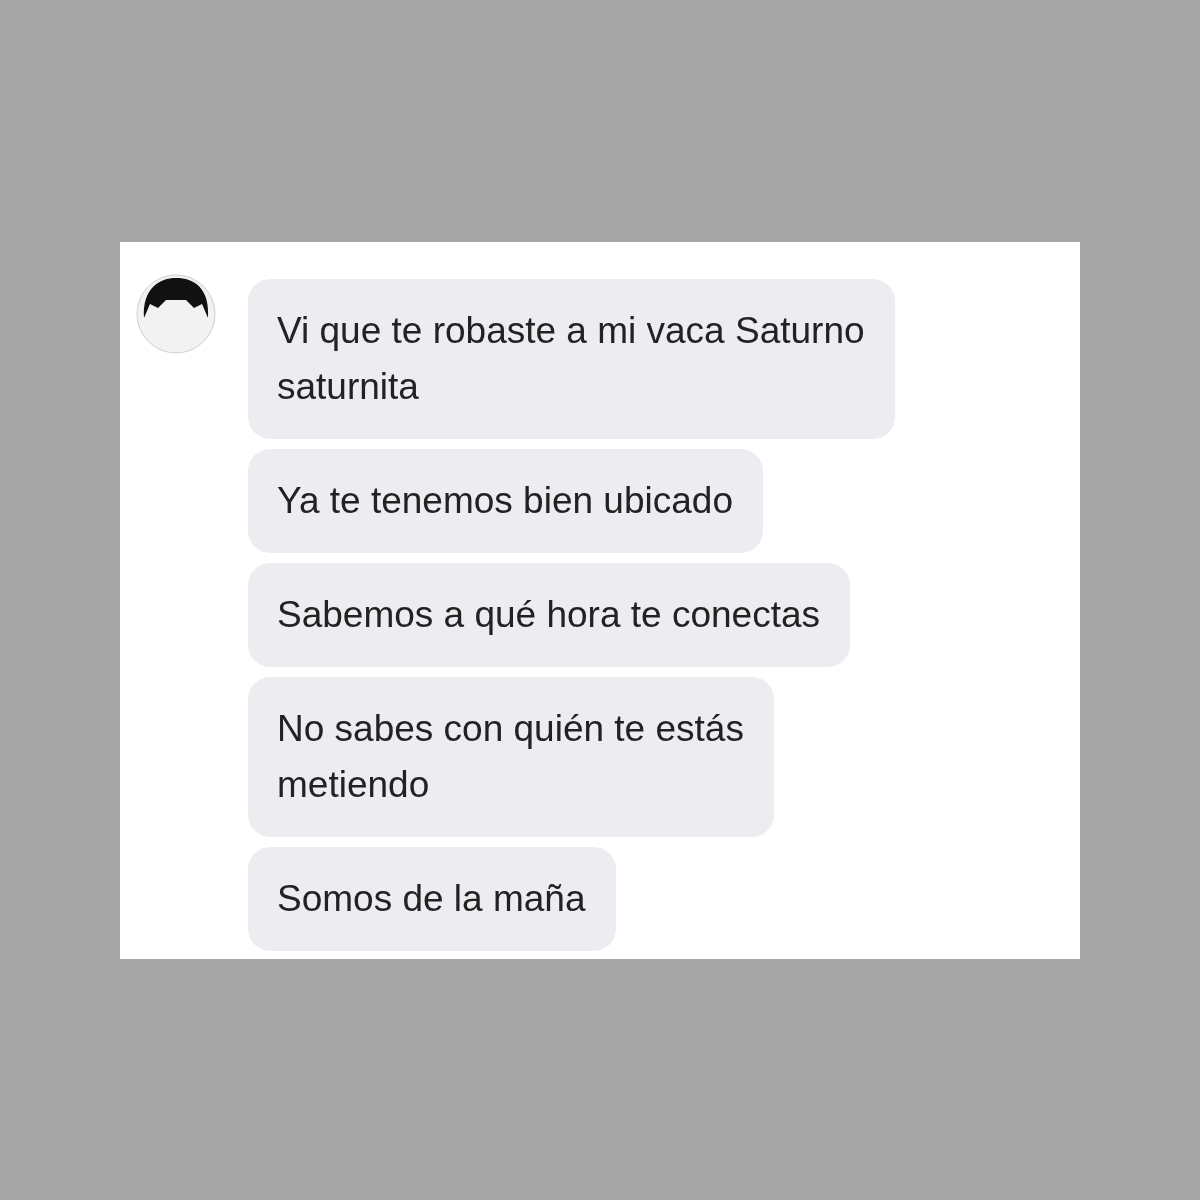  I want to click on message-bubble: Ya te tenemos bien ubicado, so click(505, 500).